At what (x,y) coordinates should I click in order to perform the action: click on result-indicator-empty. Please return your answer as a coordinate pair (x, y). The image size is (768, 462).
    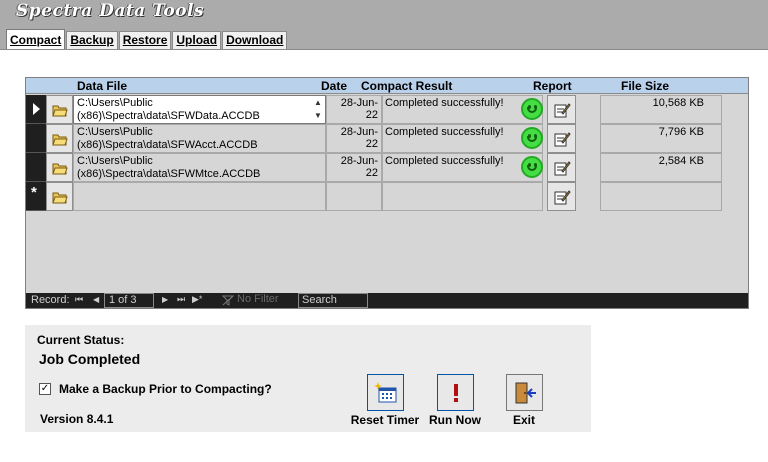
    Looking at the image, I should click on (532, 196).